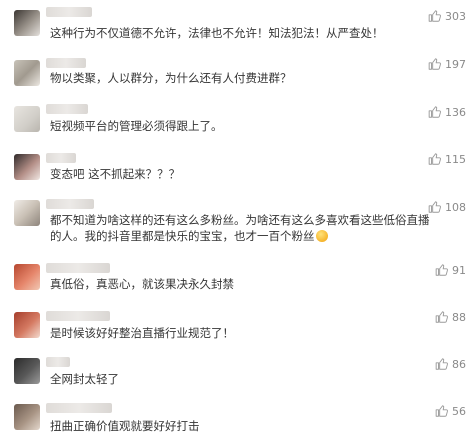 The width and height of the screenshot is (474, 439). I want to click on like-count: 136, so click(455, 112).